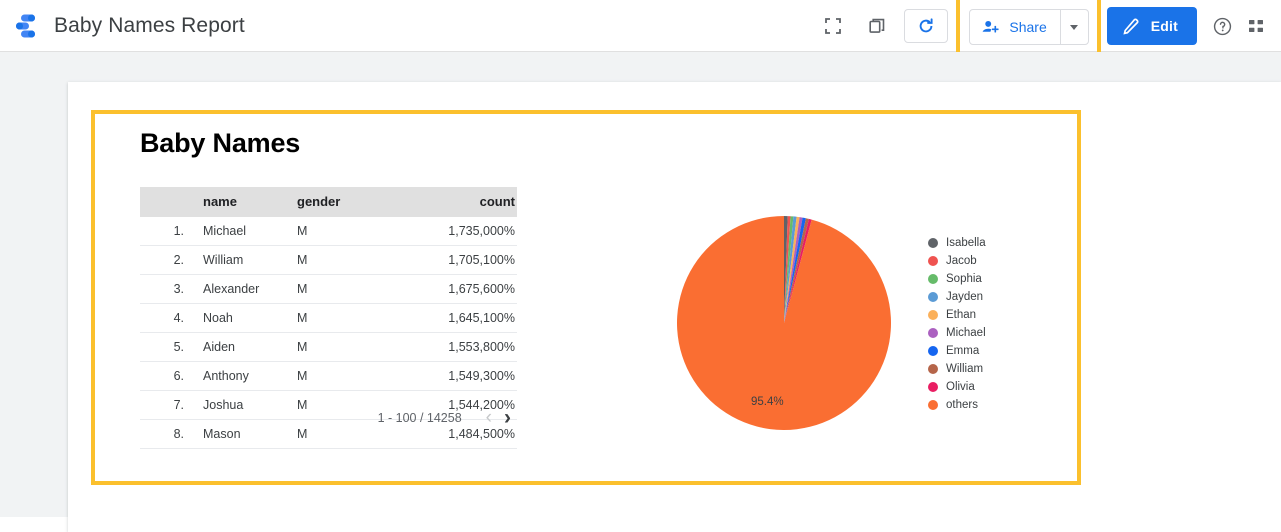 This screenshot has width=1281, height=532. Describe the element at coordinates (998, 369) in the screenshot. I see `legend-item: William` at that location.